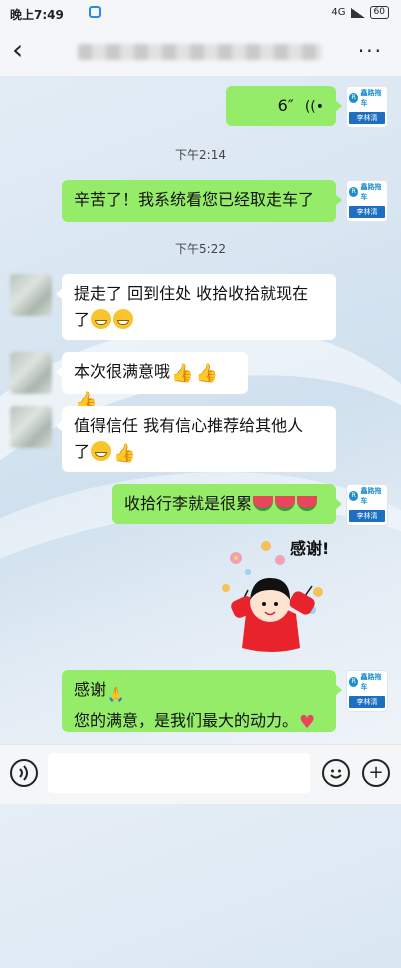  I want to click on network-label: 4G, so click(338, 12).